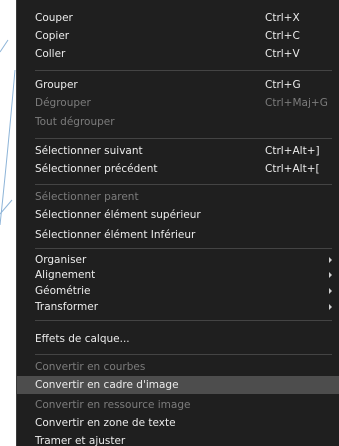  What do you see at coordinates (89, 151) in the screenshot?
I see `menu-item-label: Sélectionner suivant` at bounding box center [89, 151].